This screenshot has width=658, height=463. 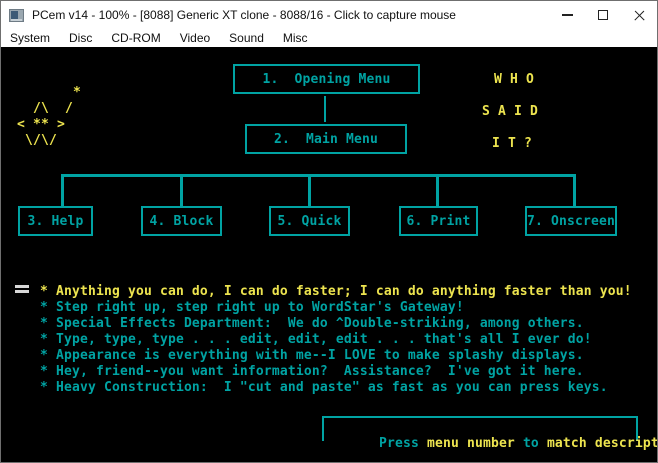 What do you see at coordinates (512, 143) in the screenshot?
I see `puzzle-title-line3: I T ?` at bounding box center [512, 143].